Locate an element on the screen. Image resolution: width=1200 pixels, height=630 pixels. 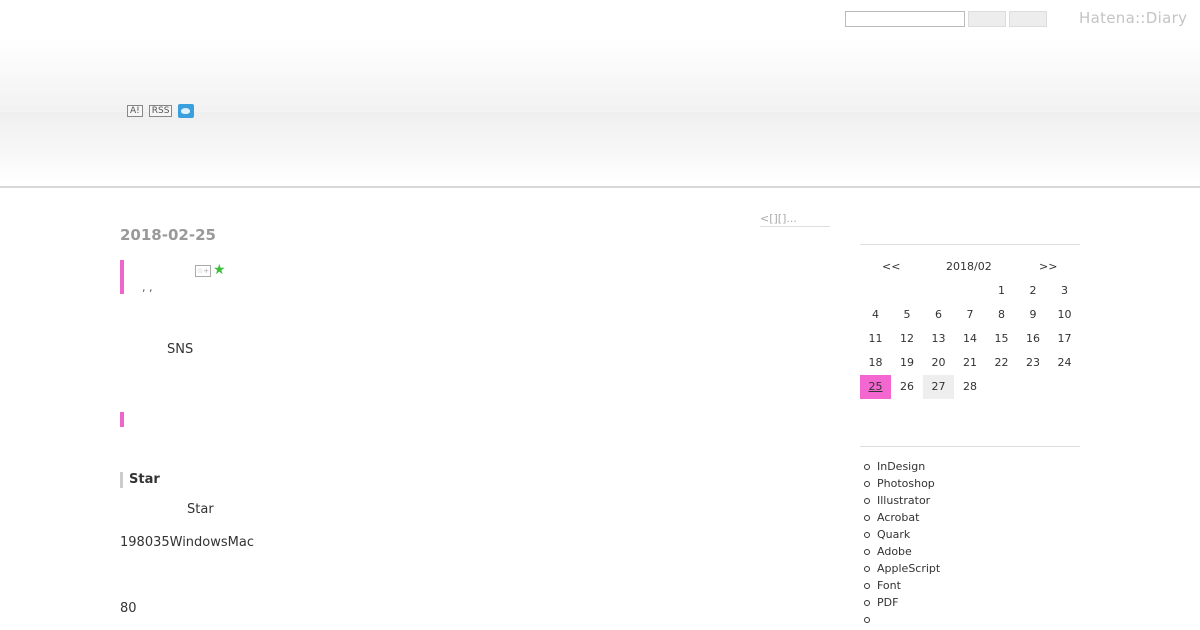
calendar-day: 7 is located at coordinates (970, 315).